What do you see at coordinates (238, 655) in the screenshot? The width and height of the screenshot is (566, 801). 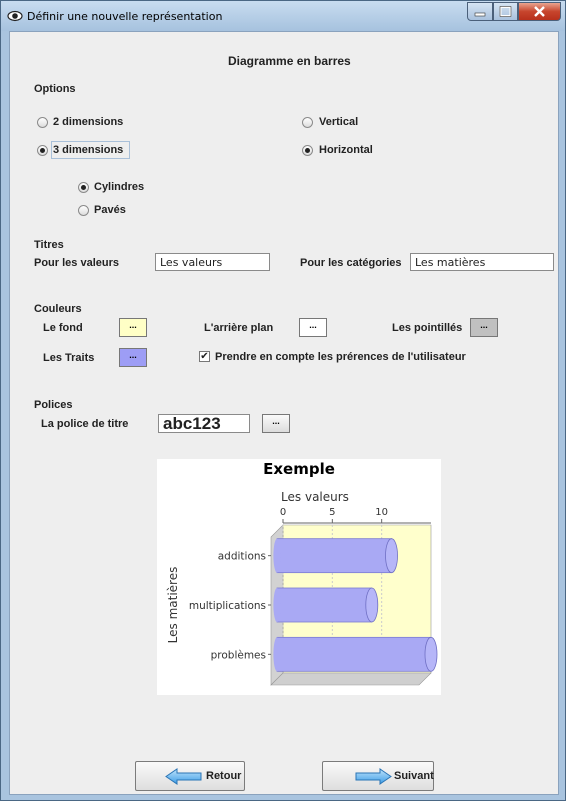 I see `category-label-problèmes: problèmes` at bounding box center [238, 655].